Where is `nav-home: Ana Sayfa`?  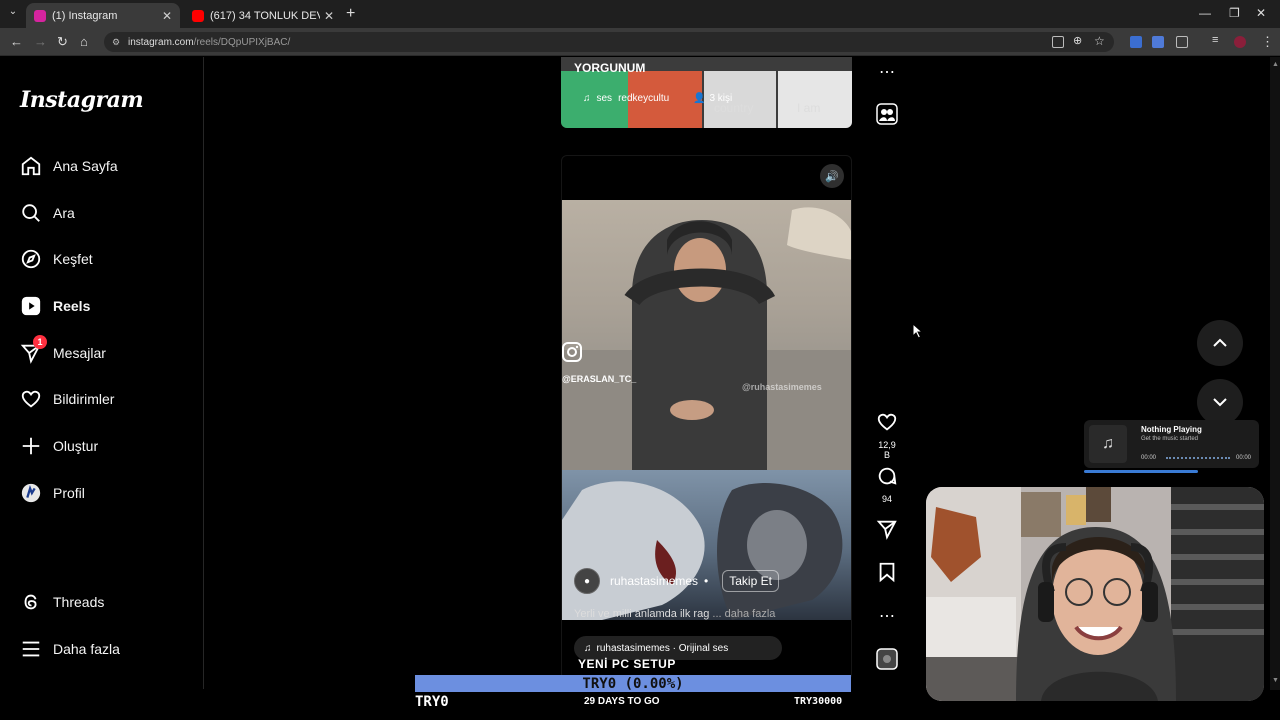
nav-home: Ana Sayfa is located at coordinates (69, 166).